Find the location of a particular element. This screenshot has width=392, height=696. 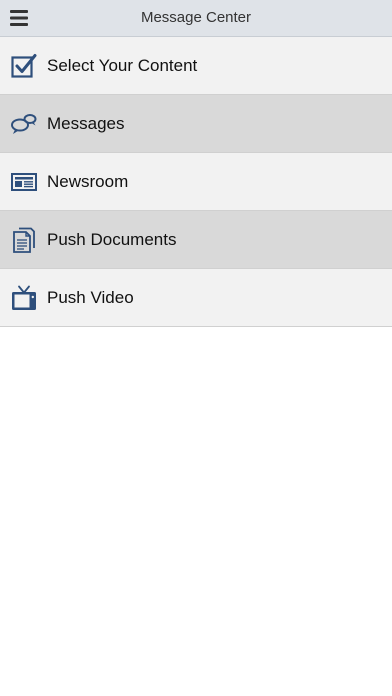

documents-icon is located at coordinates (24, 240).